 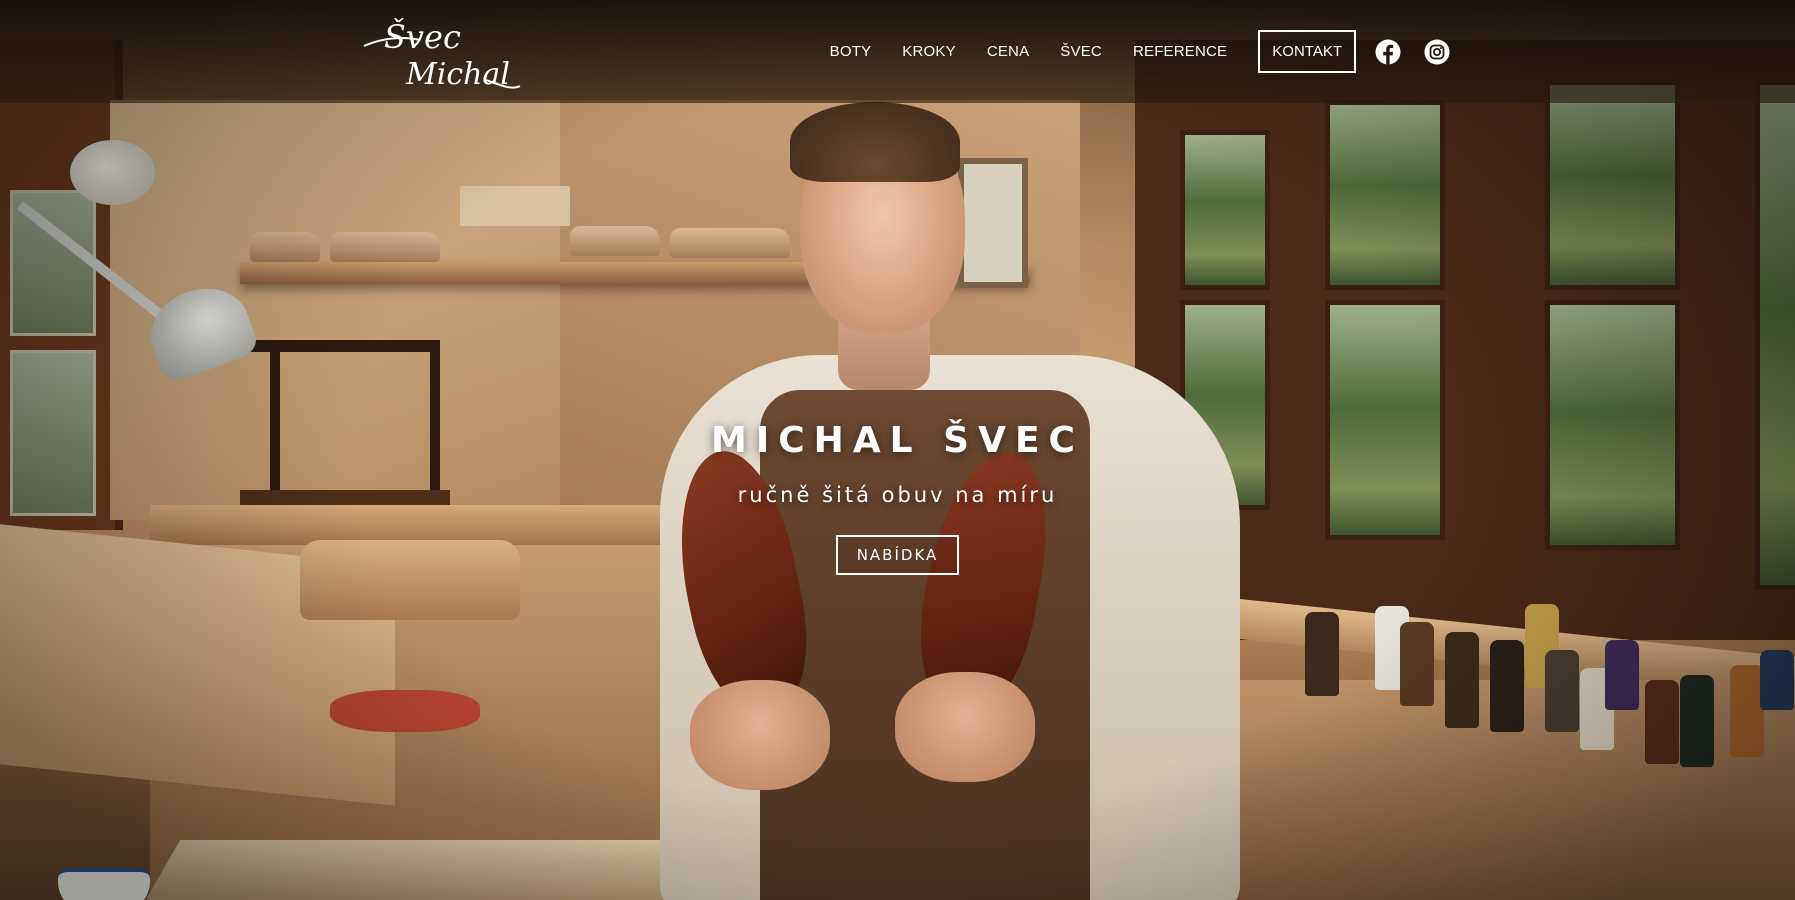 I want to click on logo-script: Švec Michal, so click(x=442, y=55).